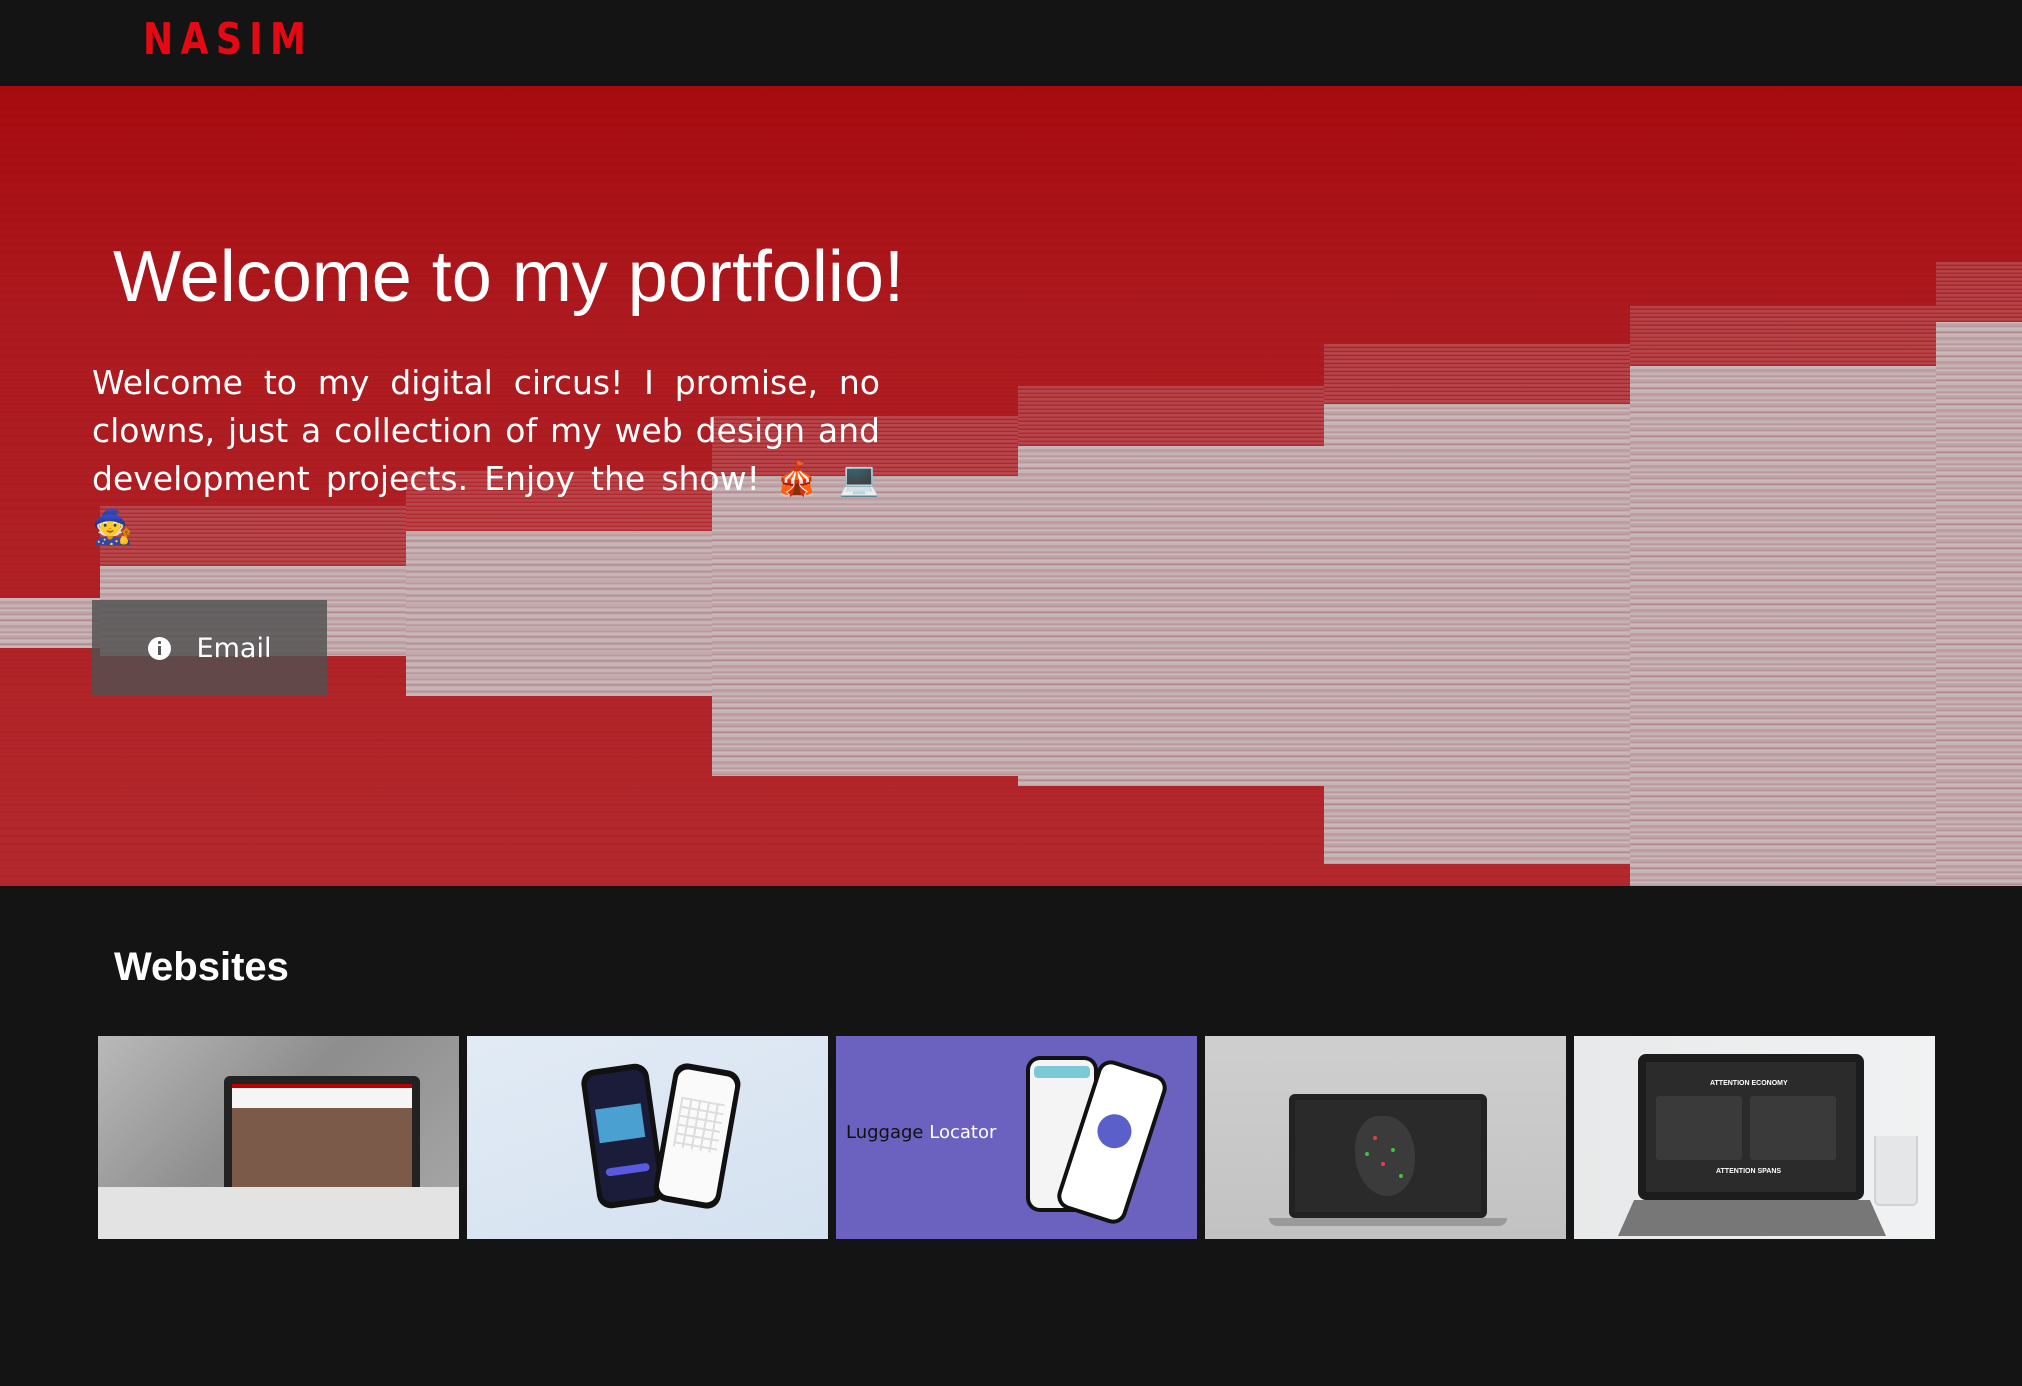 Image resolution: width=2022 pixels, height=1386 pixels. Describe the element at coordinates (201, 967) in the screenshot. I see `websites-section-title: Websites` at that location.